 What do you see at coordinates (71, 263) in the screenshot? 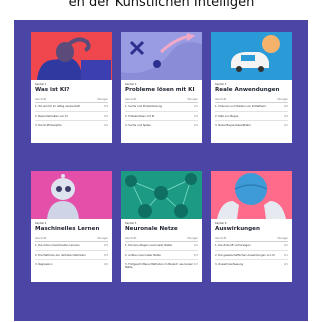
I see `section-row: 3. Regression 0/4` at bounding box center [71, 263].